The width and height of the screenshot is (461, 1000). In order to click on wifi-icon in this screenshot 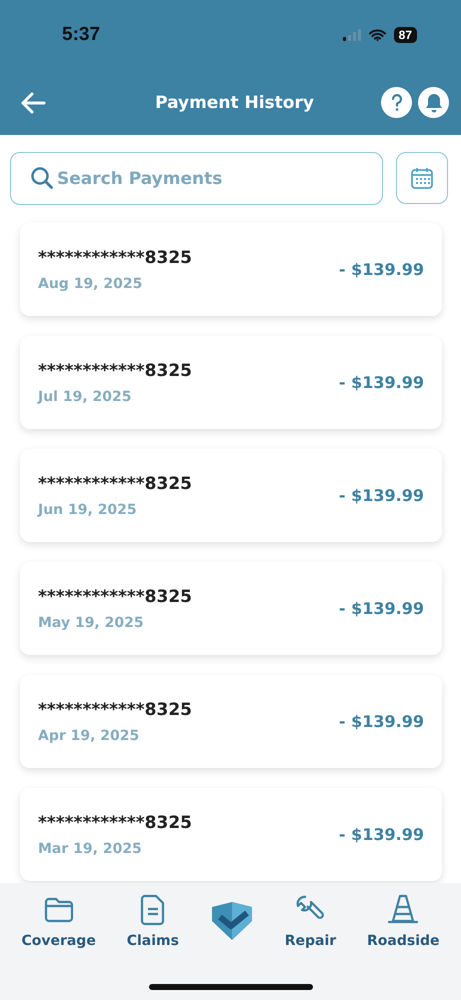, I will do `click(377, 35)`.